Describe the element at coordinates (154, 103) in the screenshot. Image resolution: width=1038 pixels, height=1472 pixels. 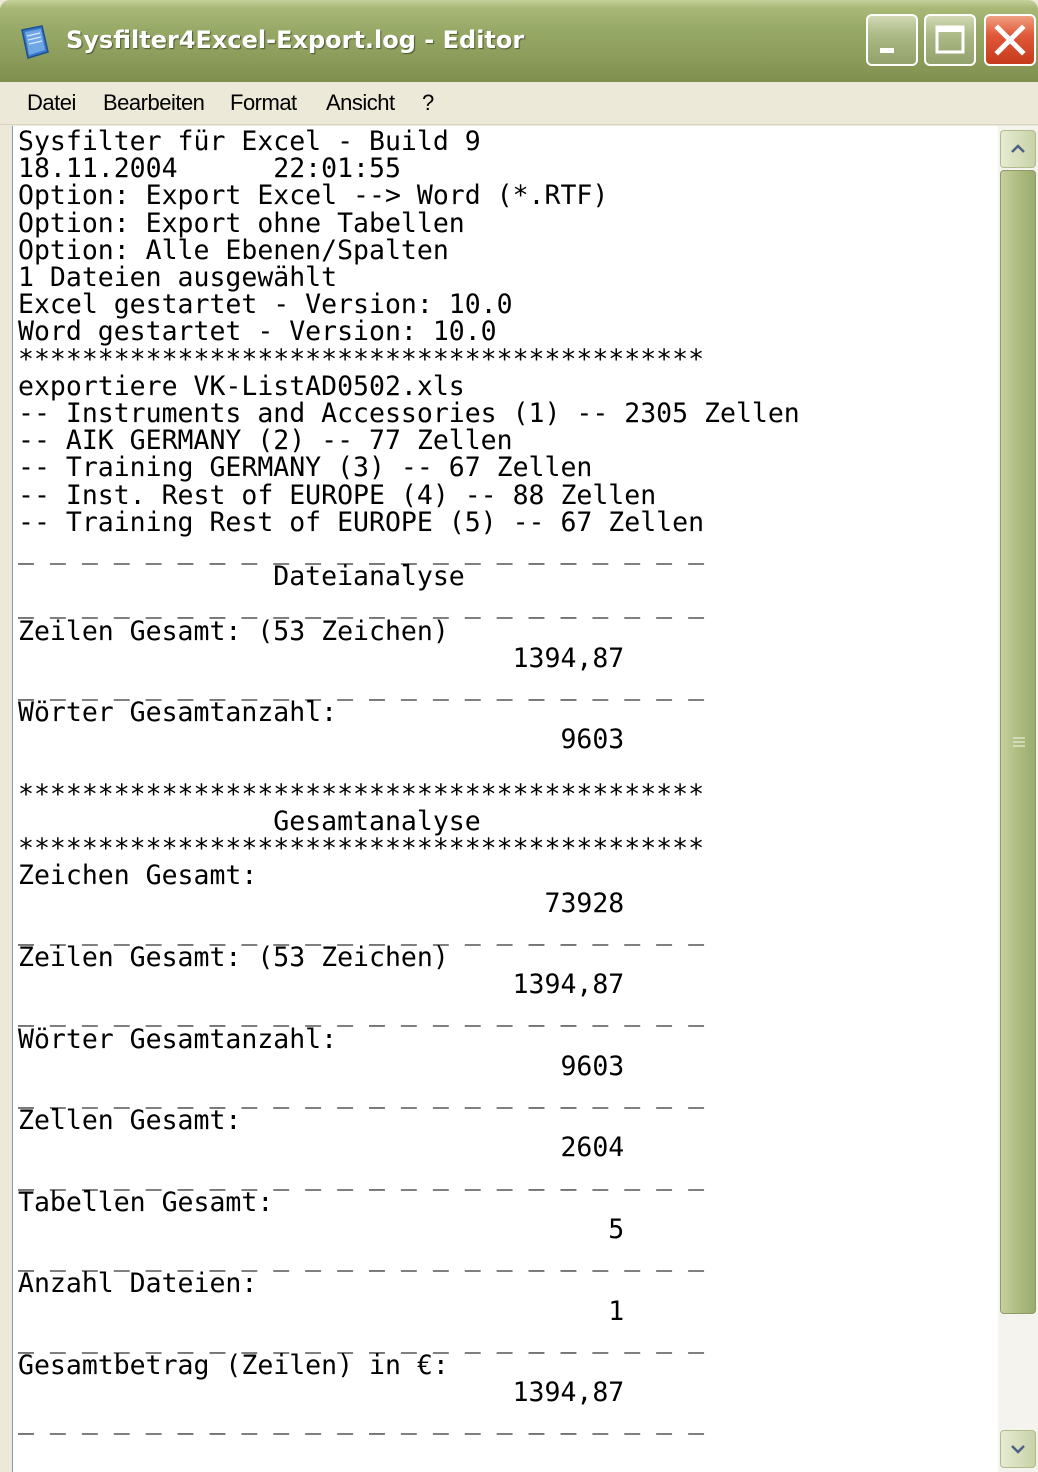
I see `menu-bearbeiten: Bearbeiten` at that location.